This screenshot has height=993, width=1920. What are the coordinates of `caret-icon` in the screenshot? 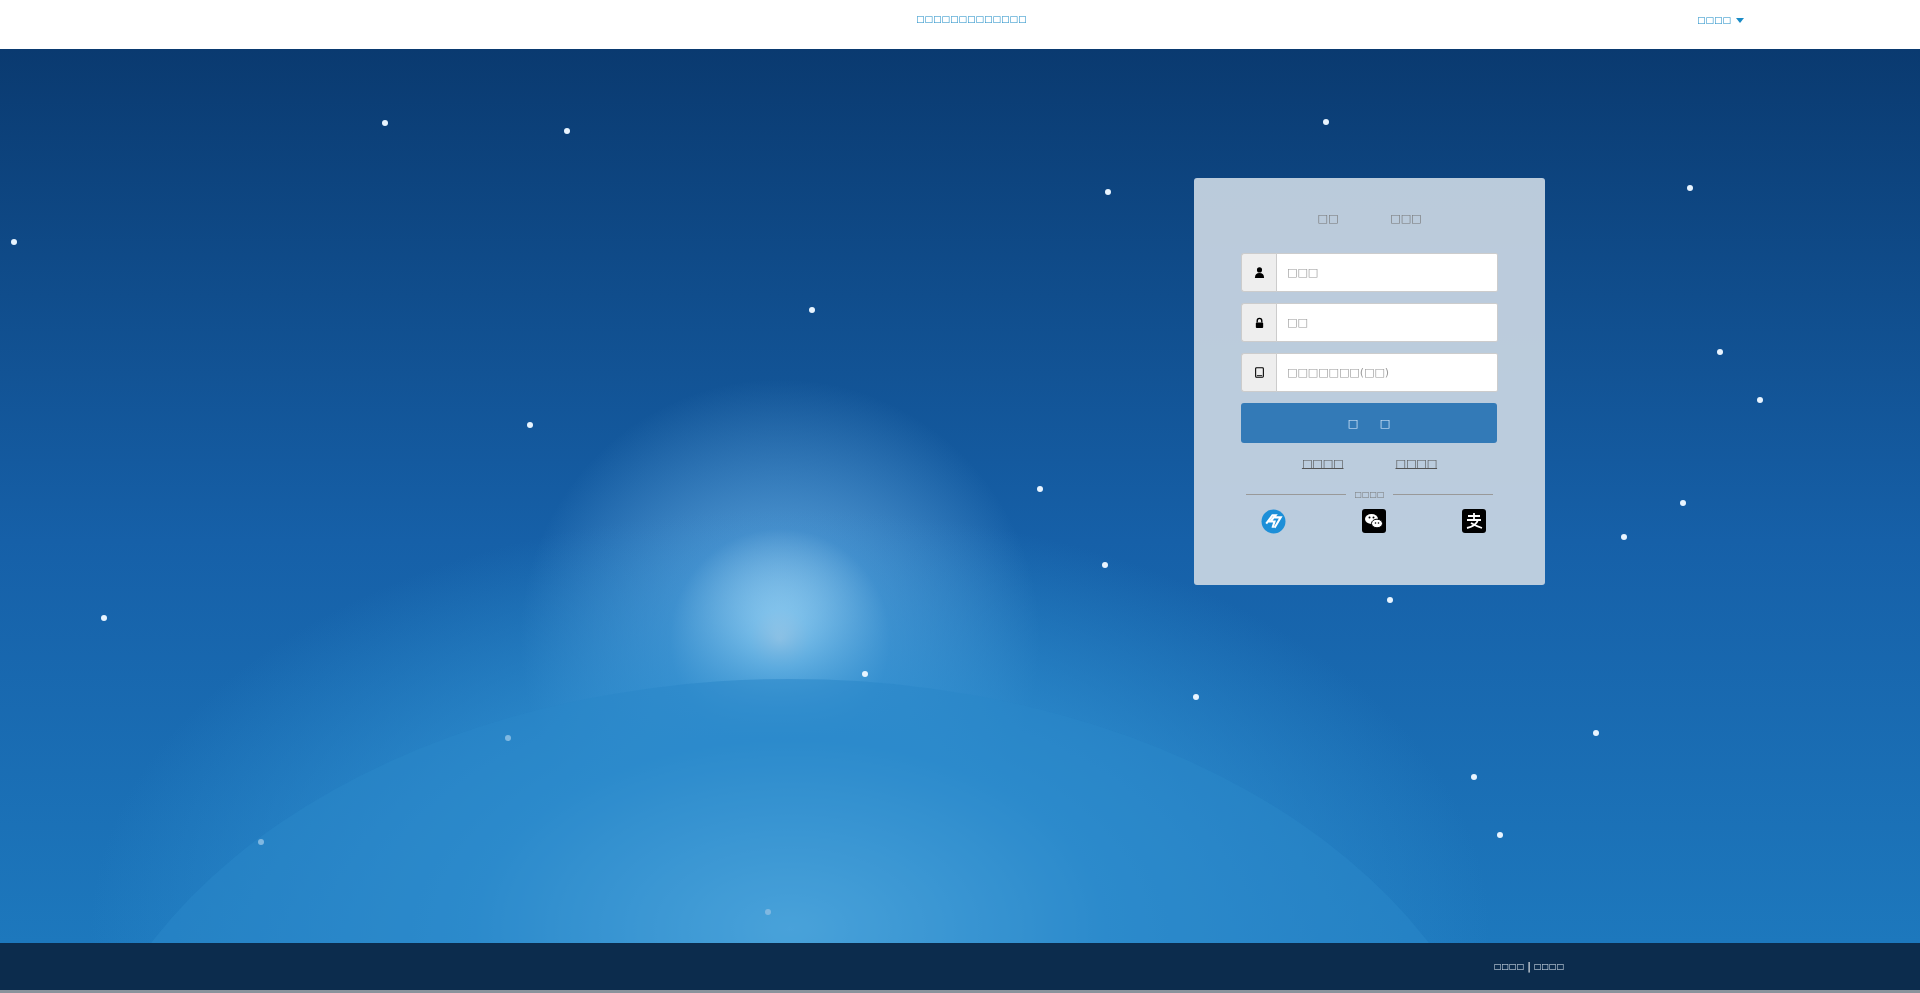 It's located at (1740, 20).